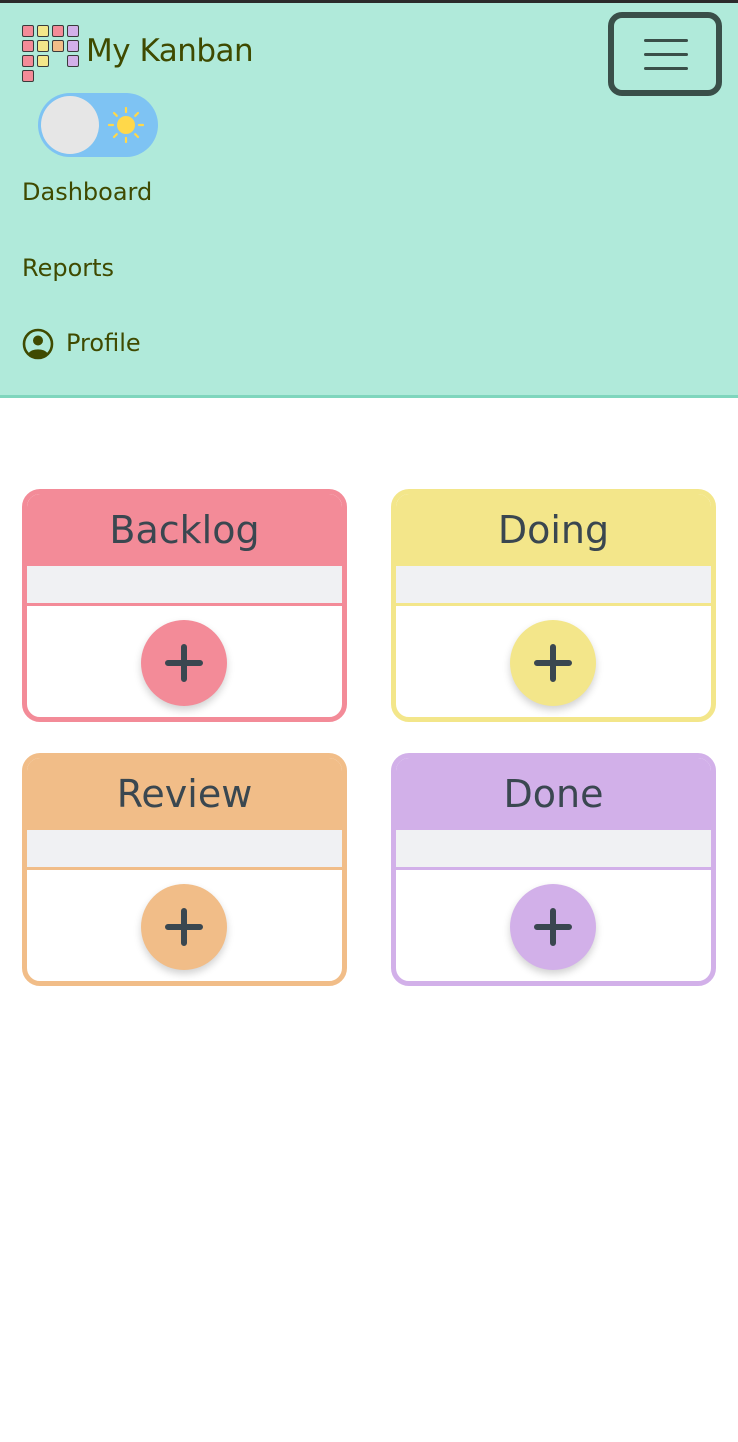  I want to click on theme-toggle, so click(98, 125).